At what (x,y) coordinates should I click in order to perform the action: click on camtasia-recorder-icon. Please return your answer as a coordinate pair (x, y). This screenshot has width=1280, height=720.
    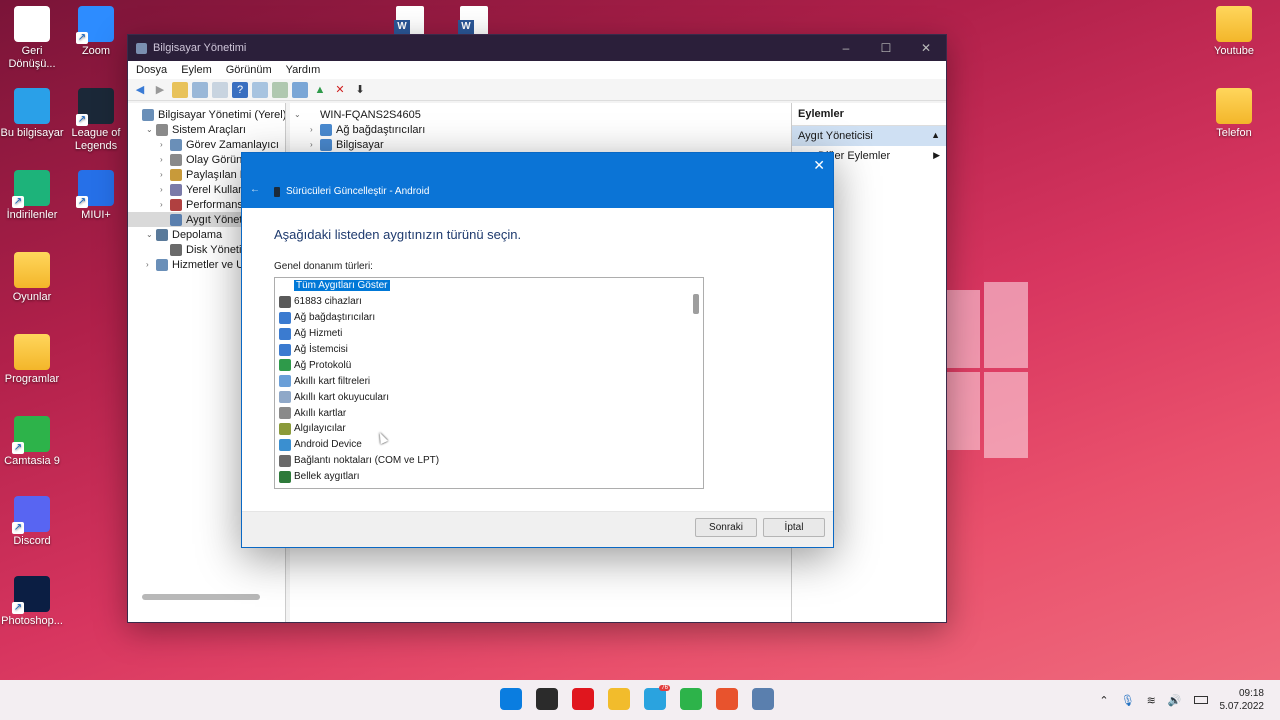
    Looking at the image, I should click on (727, 699).